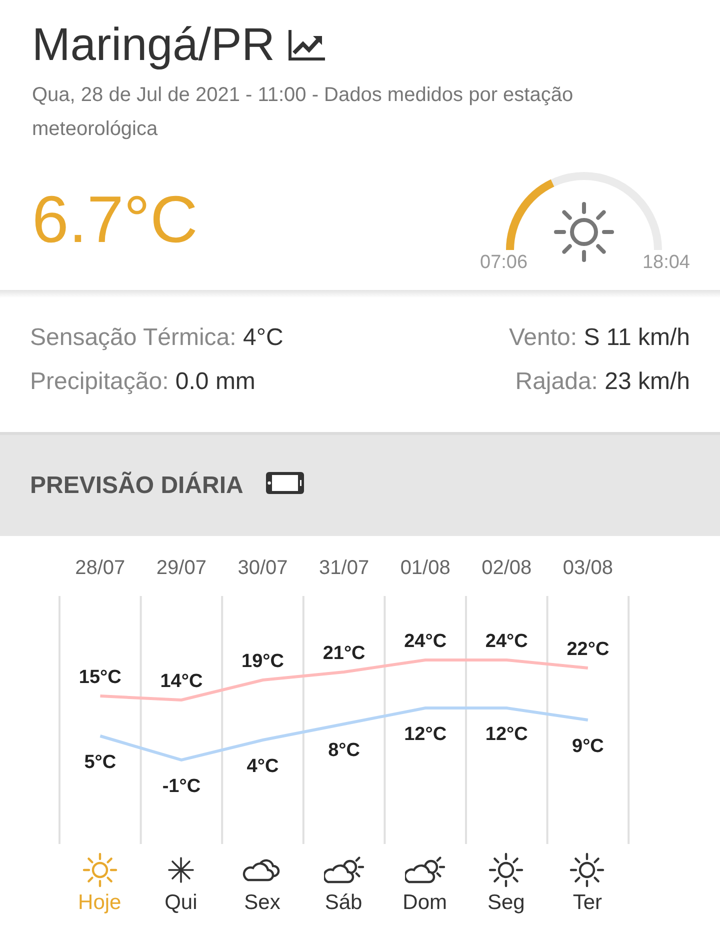  I want to click on date-label: 01/08, so click(425, 568).